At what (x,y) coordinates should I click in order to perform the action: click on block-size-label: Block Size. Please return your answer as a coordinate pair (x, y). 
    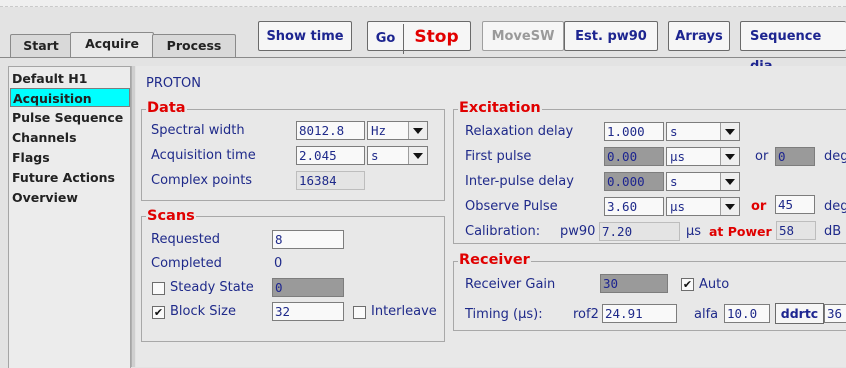
    Looking at the image, I should click on (203, 311).